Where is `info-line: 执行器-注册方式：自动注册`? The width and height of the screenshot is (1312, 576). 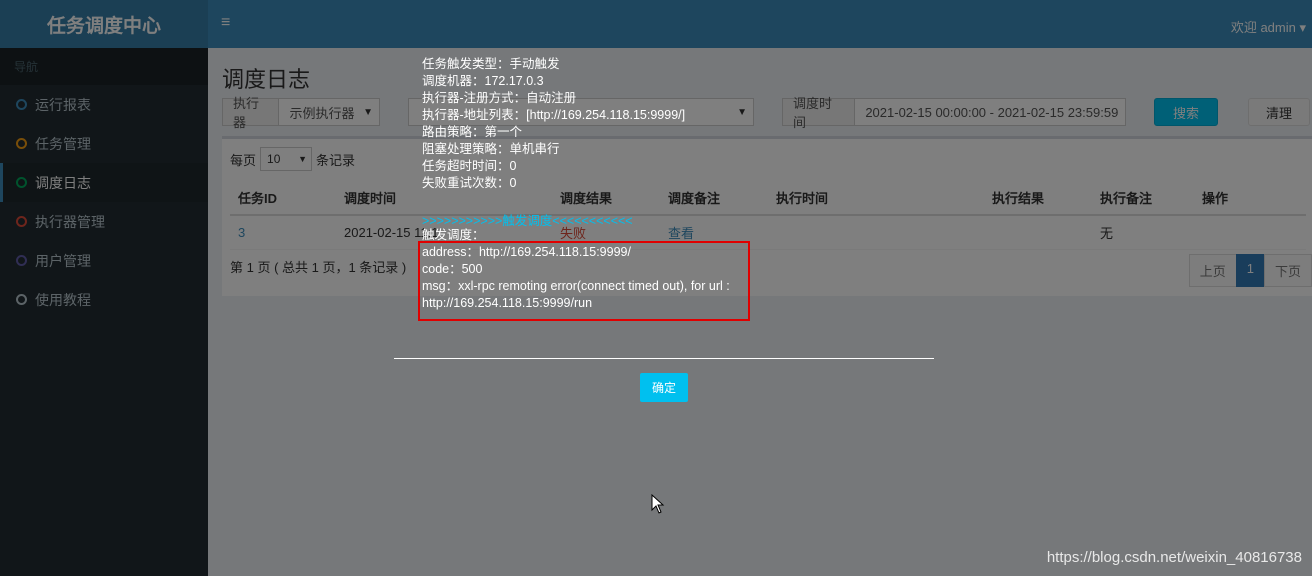
info-line: 执行器-注册方式：自动注册 is located at coordinates (499, 98).